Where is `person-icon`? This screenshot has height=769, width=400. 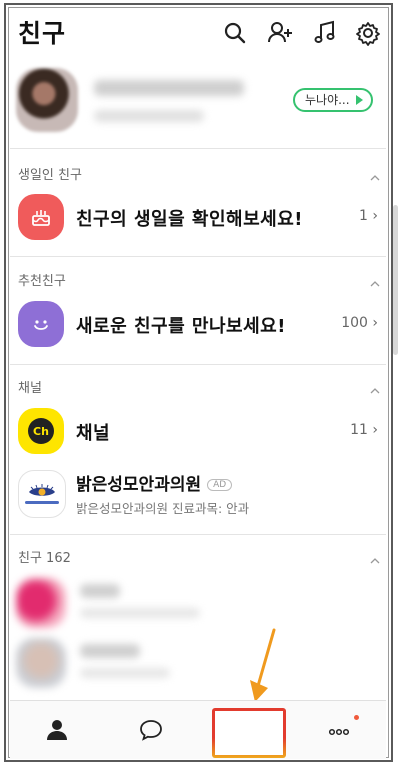 person-icon is located at coordinates (57, 730).